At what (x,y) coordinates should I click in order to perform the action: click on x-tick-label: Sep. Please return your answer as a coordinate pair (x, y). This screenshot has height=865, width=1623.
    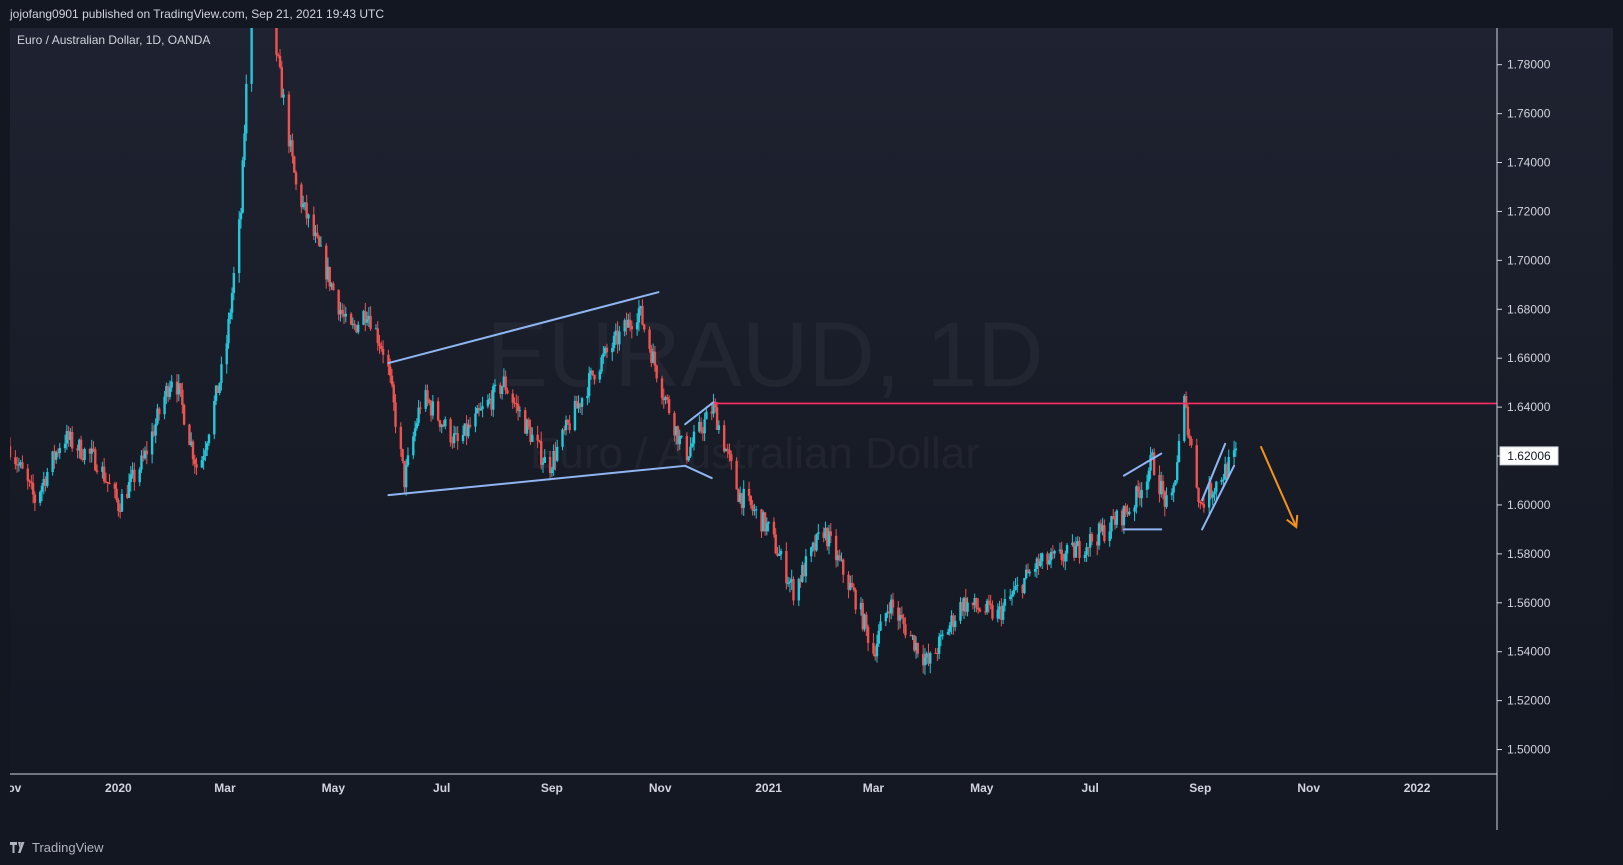
    Looking at the image, I should click on (1200, 788).